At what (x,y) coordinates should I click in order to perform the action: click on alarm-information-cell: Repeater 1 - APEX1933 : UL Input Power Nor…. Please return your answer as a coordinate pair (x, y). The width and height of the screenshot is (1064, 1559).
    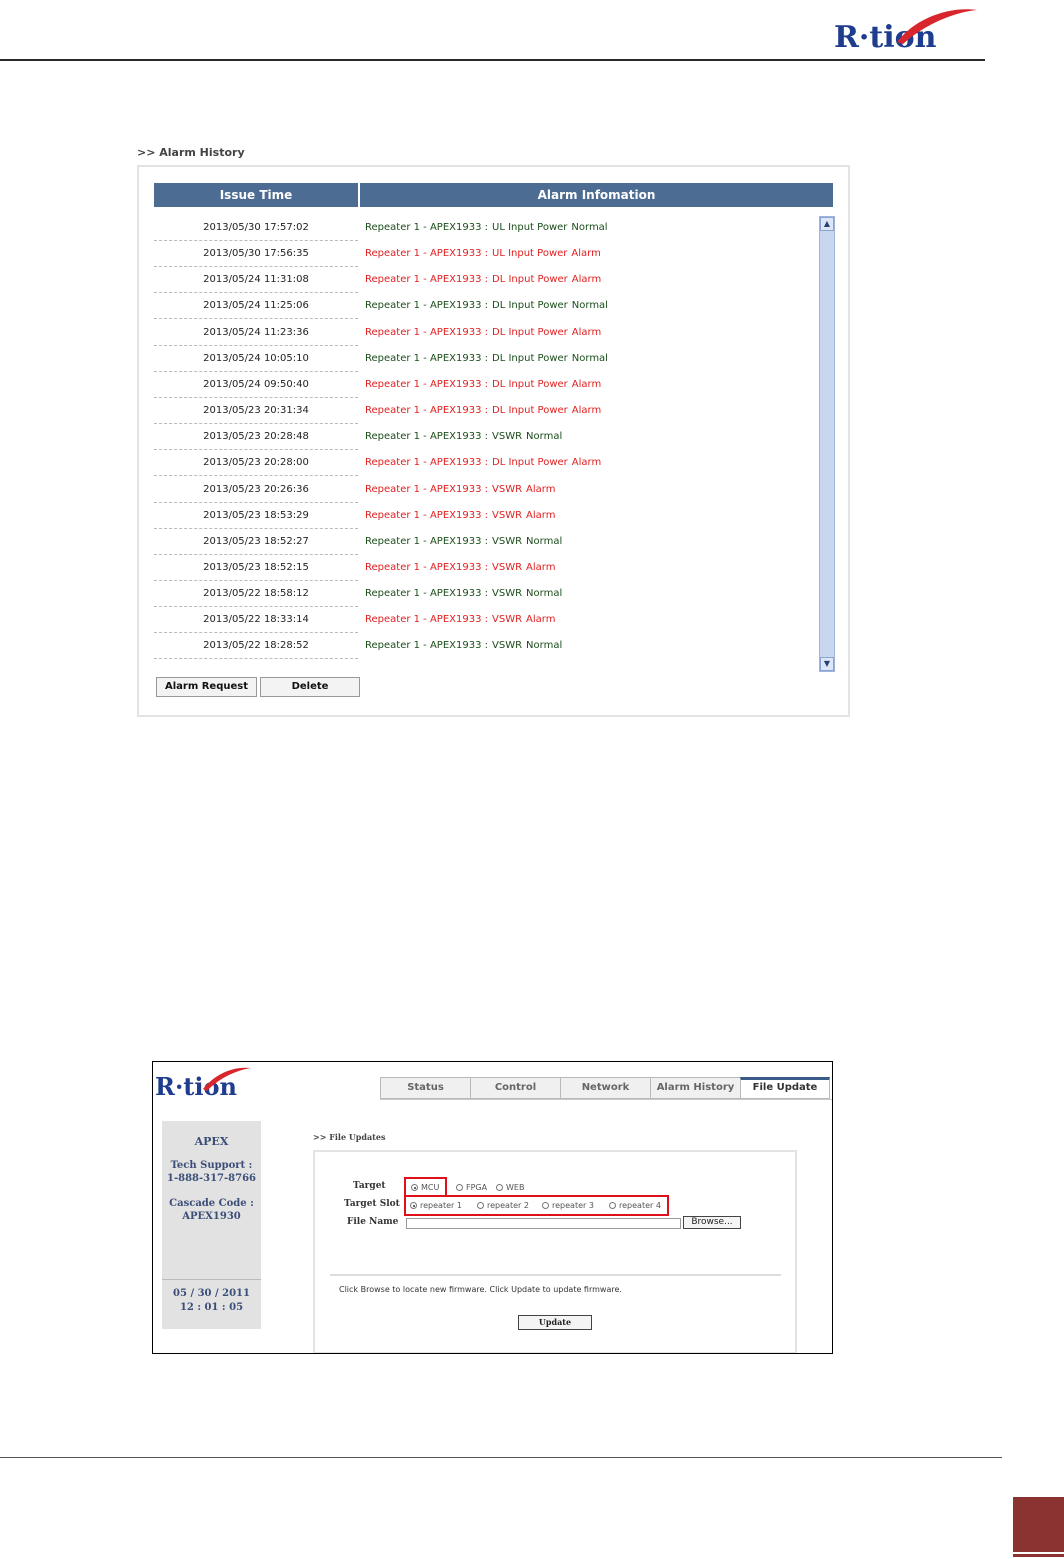
    Looking at the image, I should click on (488, 228).